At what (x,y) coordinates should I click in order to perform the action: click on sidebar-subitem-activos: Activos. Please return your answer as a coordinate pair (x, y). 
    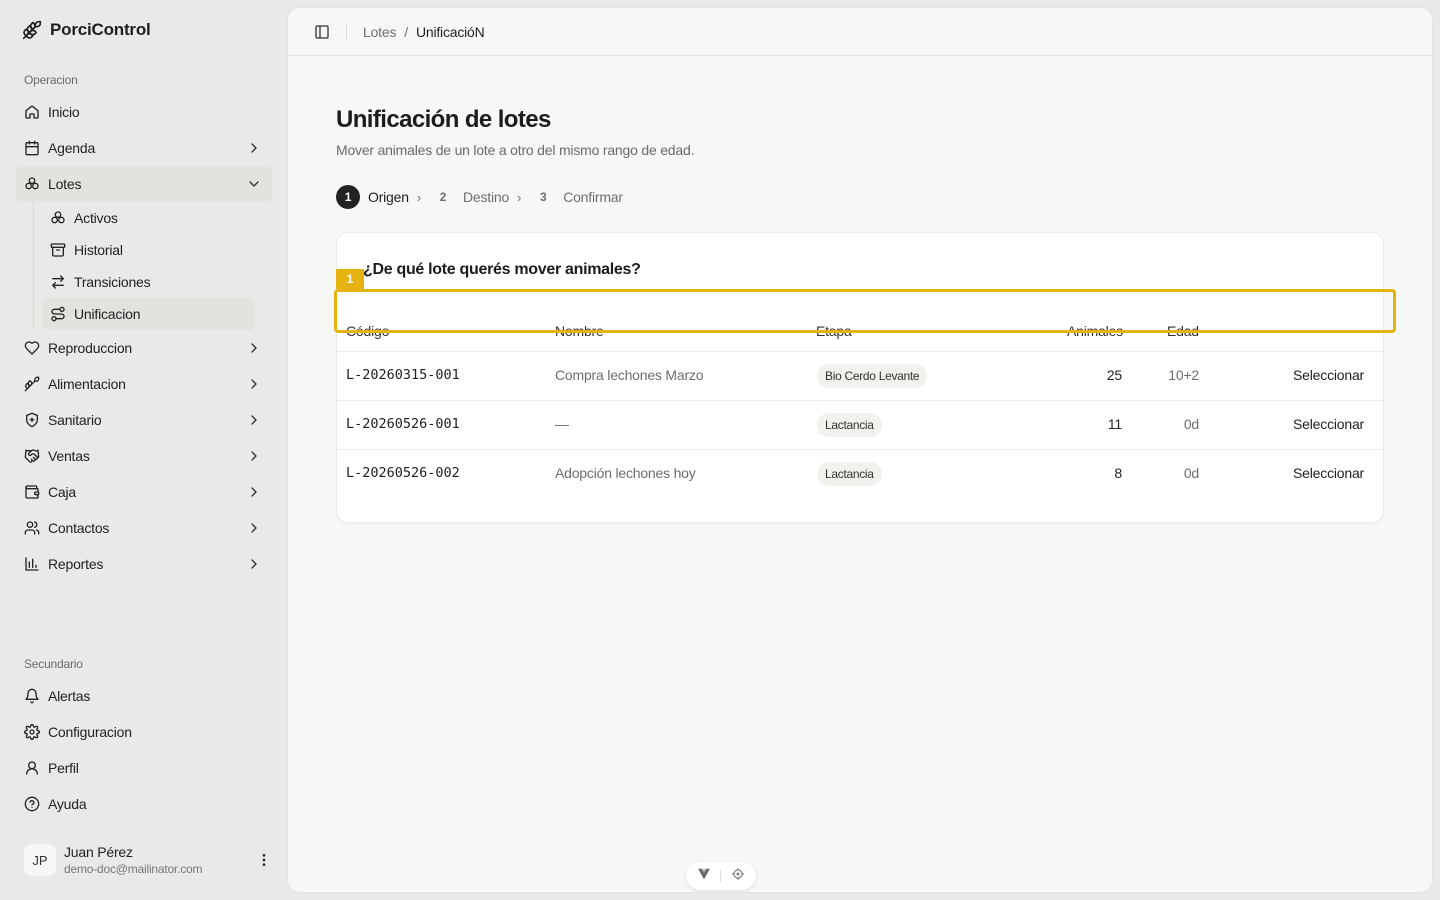
    Looking at the image, I should click on (148, 218).